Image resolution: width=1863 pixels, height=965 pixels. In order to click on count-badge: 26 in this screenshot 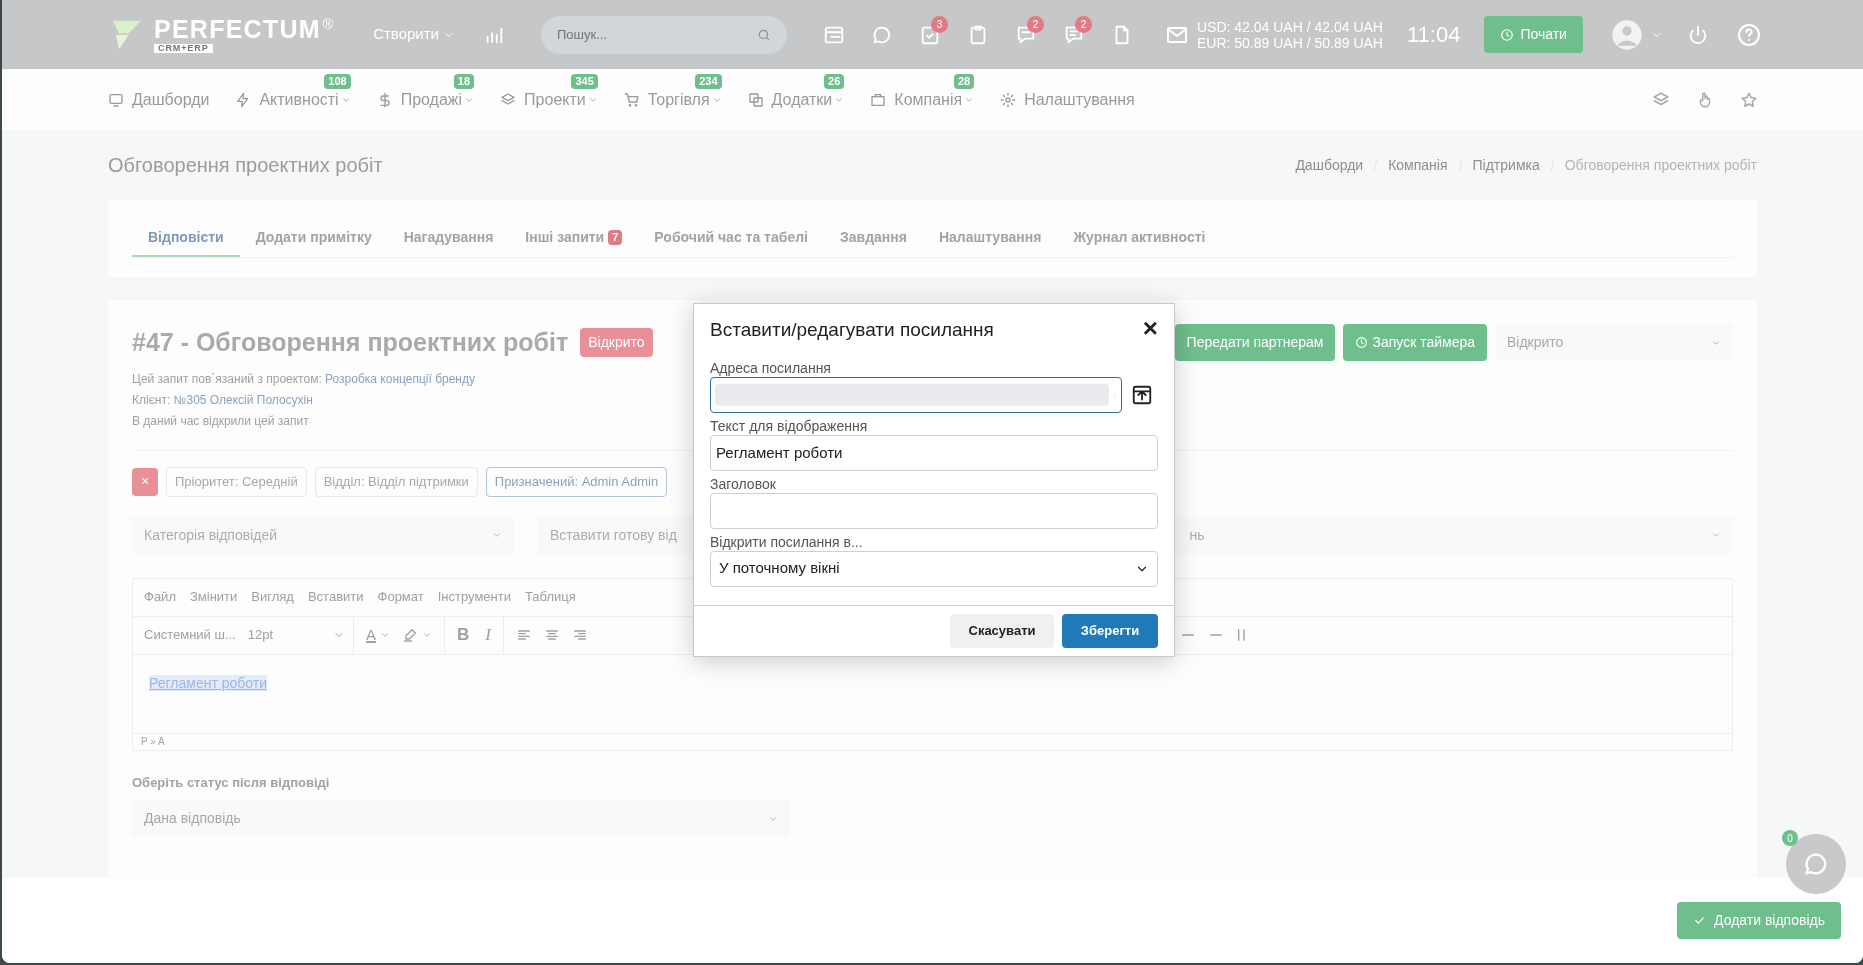, I will do `click(834, 81)`.